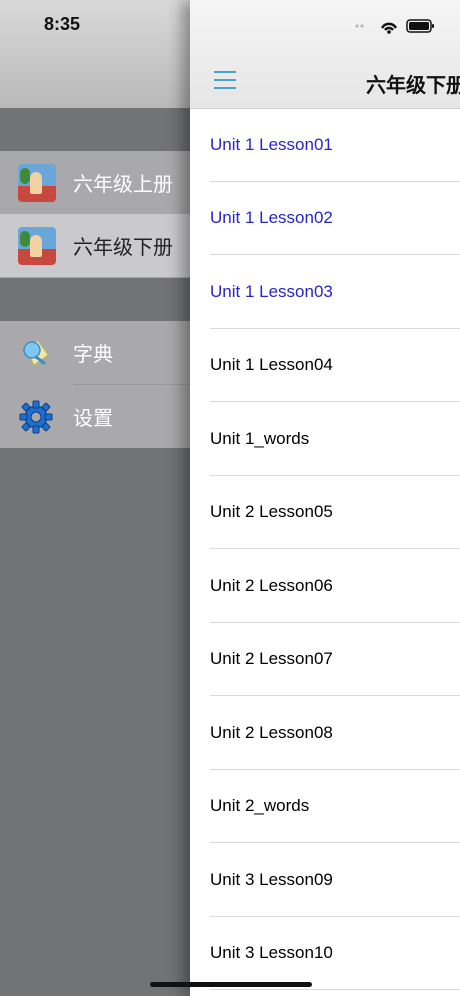 The image size is (460, 996). I want to click on lesson-row: Unit 2 Lesson05, so click(325, 512).